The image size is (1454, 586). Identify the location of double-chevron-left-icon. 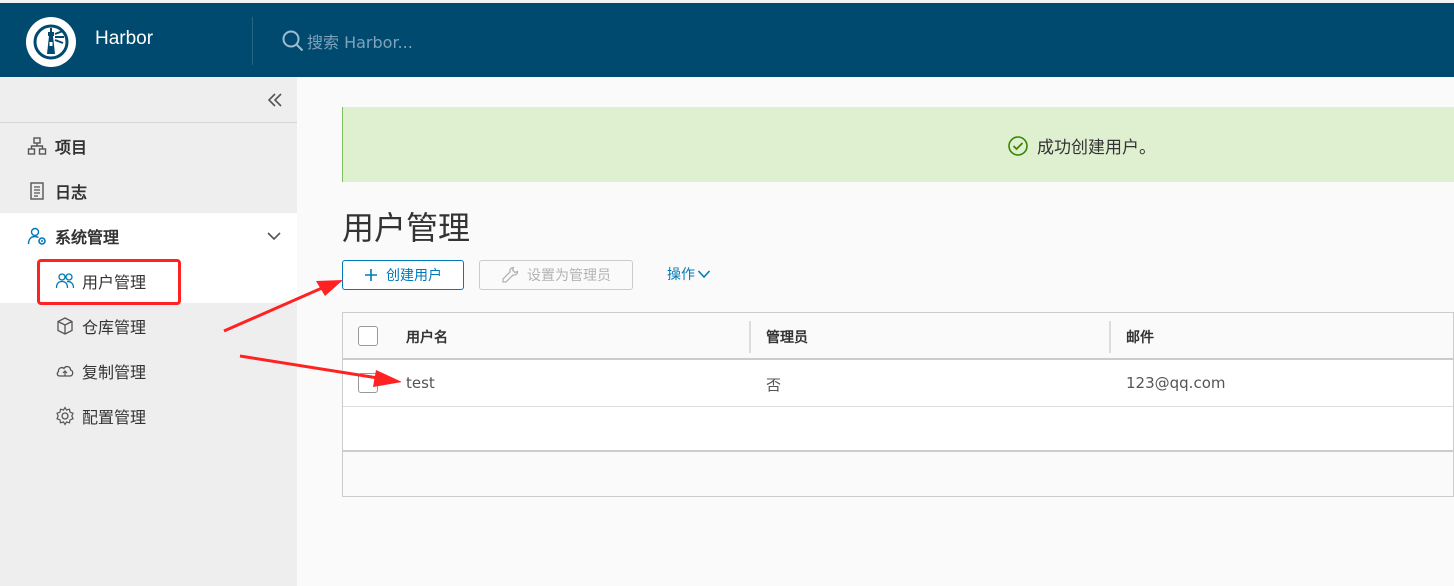
(274, 100).